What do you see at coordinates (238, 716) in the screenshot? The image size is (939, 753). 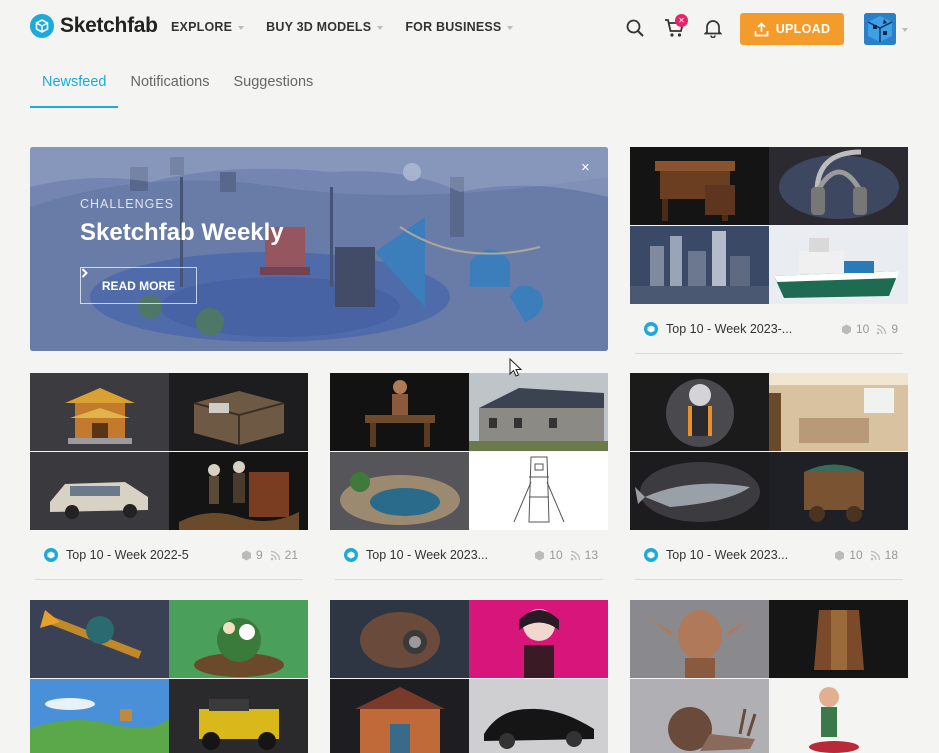 I see `thumbnail-vehicle` at bounding box center [238, 716].